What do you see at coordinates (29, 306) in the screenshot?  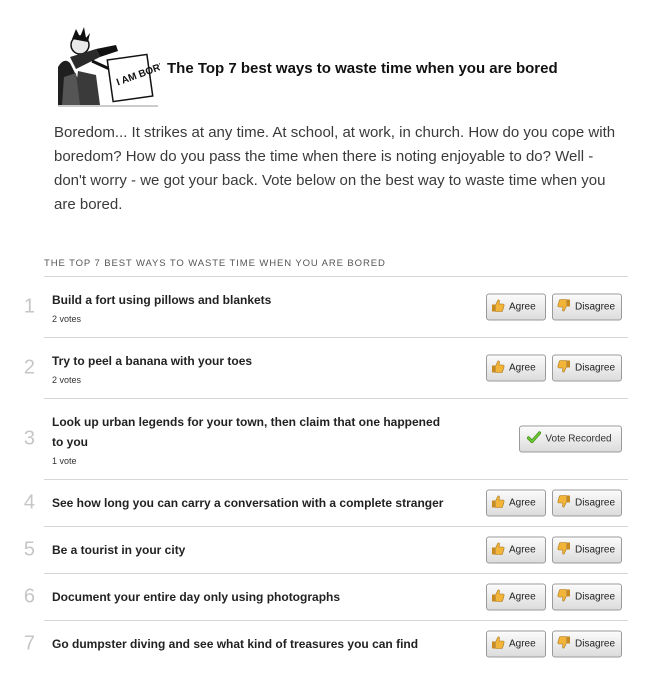 I see `item-rank: 1` at bounding box center [29, 306].